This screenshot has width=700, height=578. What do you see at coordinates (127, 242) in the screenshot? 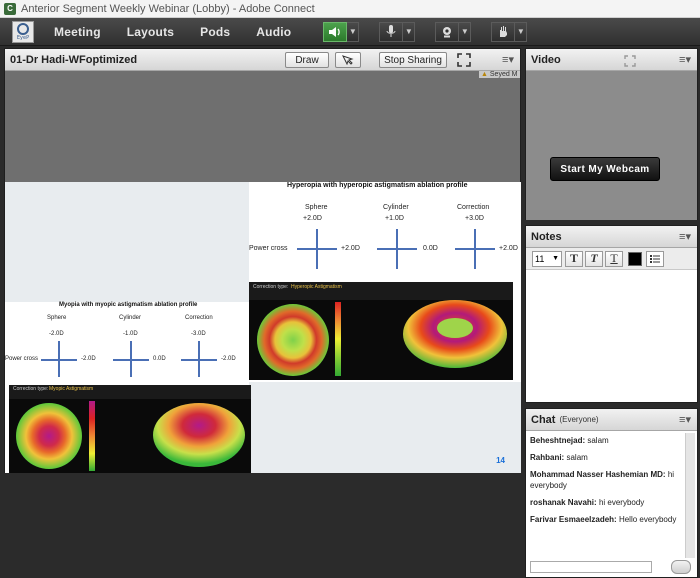
I see `slide-blank-panel` at bounding box center [127, 242].